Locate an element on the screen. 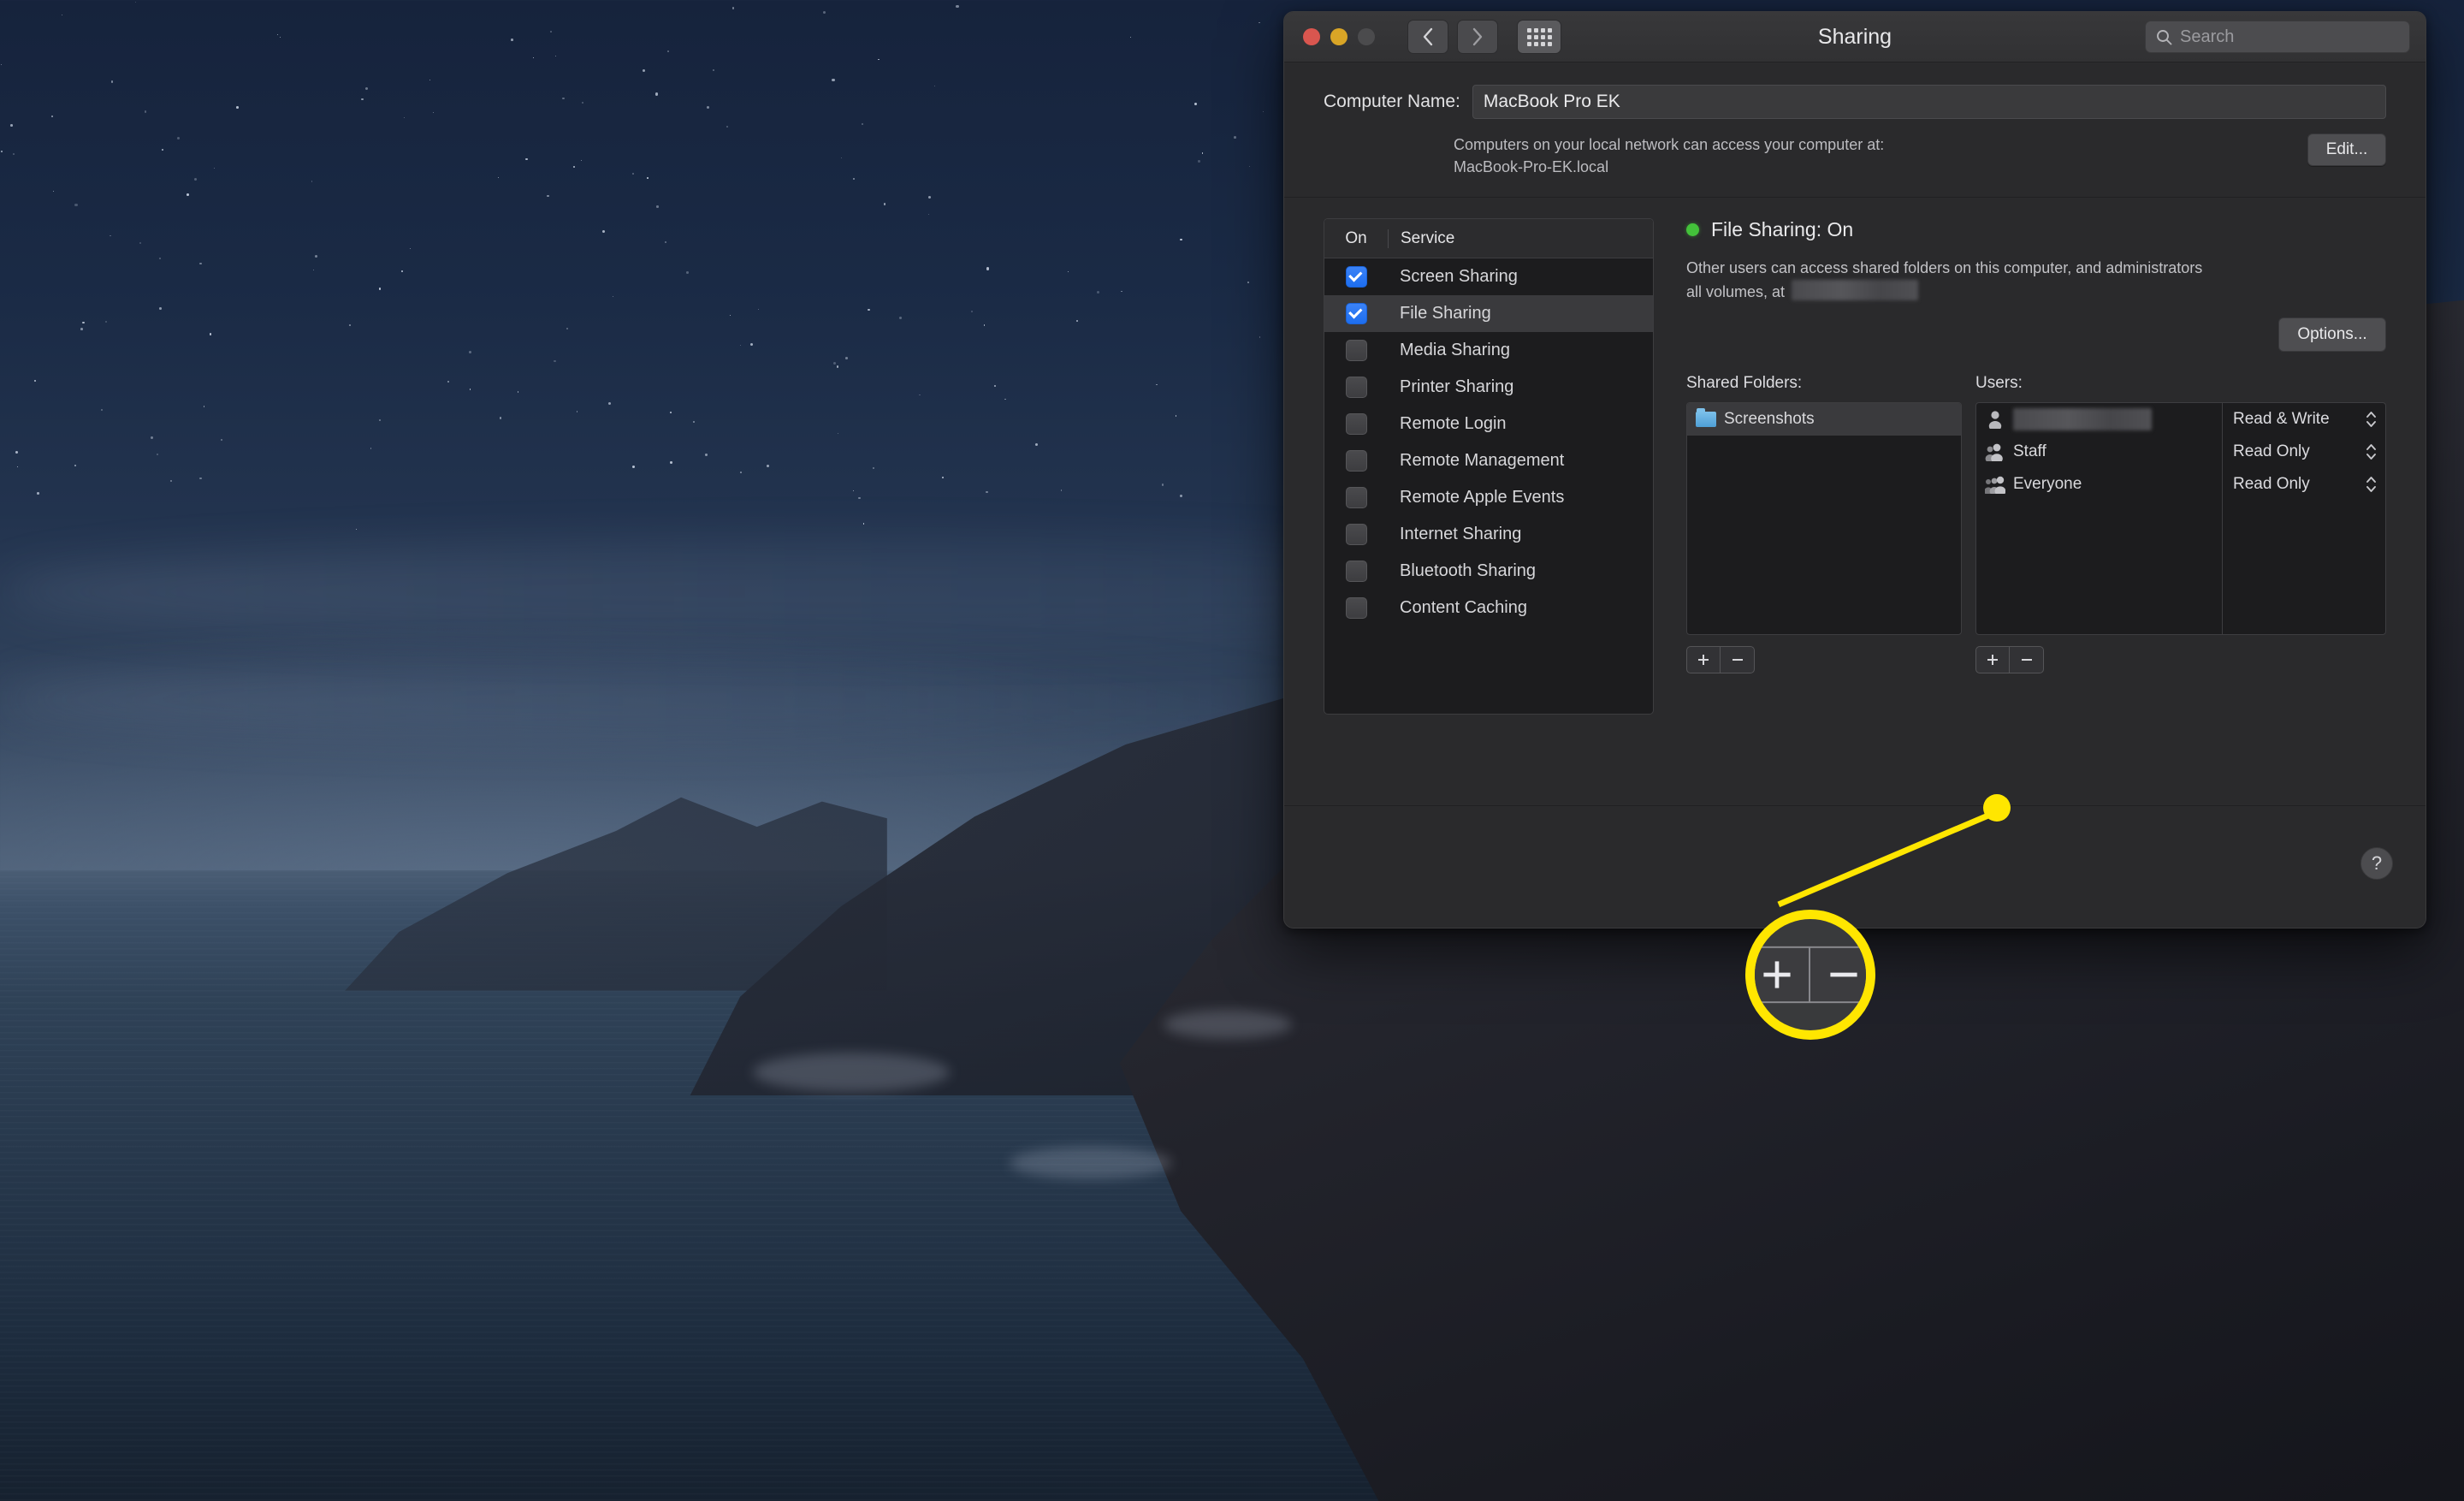  service-row: Remote Management is located at coordinates (1488, 460).